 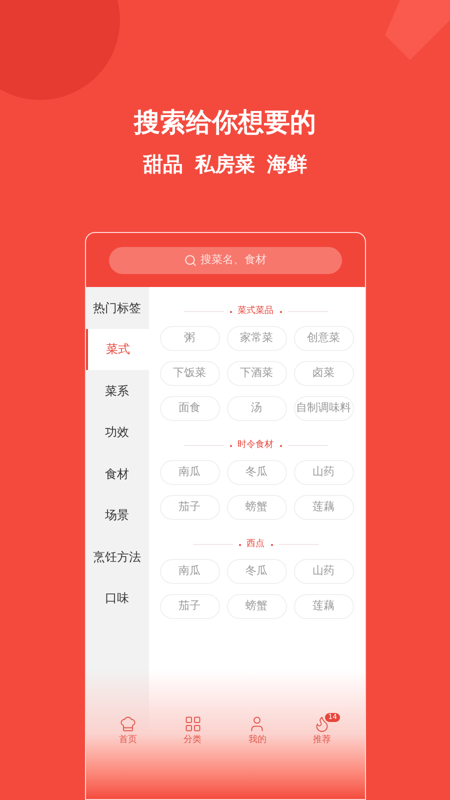 I want to click on search-field: 搜菜名、食材, so click(x=225, y=260).